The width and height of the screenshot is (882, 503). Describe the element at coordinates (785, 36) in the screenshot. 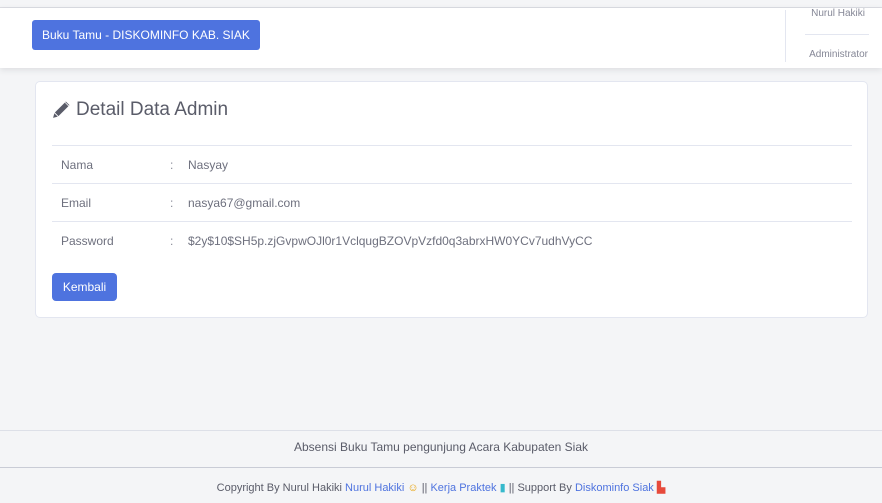

I see `navbar-divider` at that location.